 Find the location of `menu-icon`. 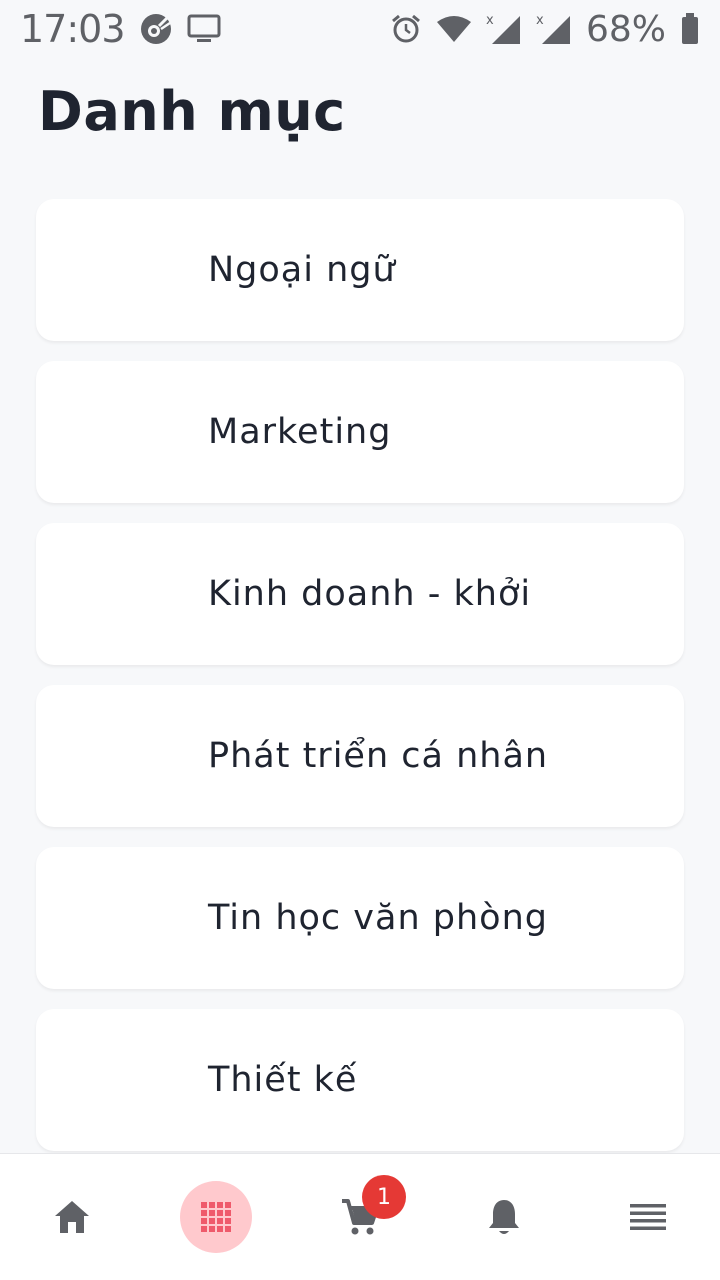

menu-icon is located at coordinates (648, 1217).